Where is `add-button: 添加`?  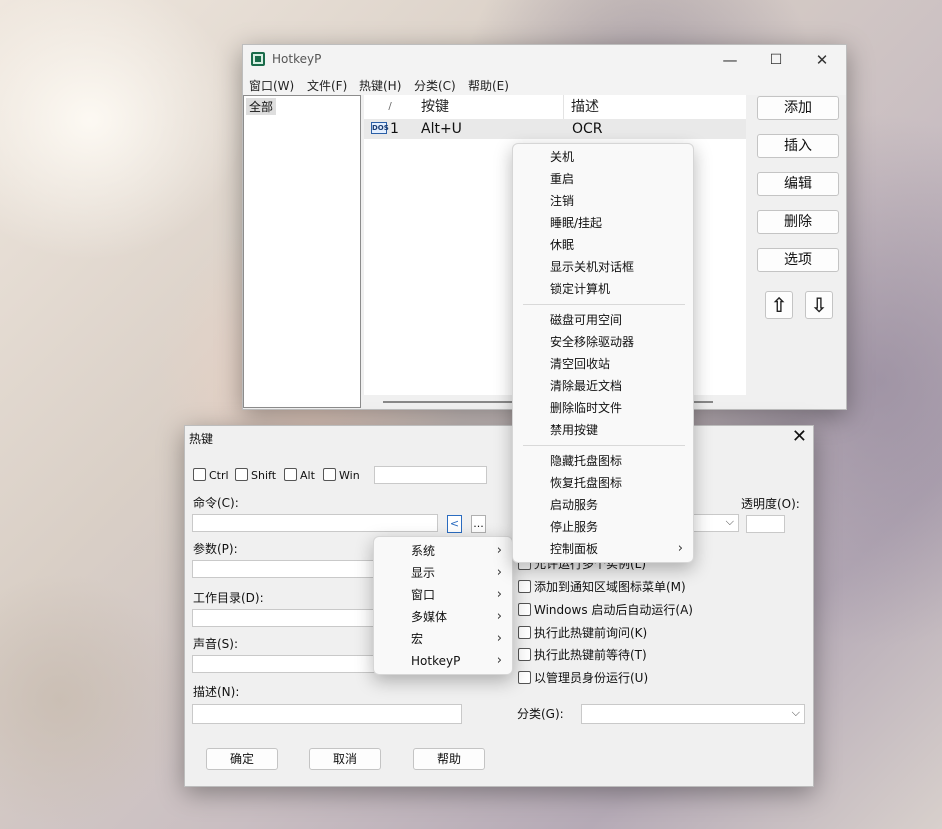
add-button: 添加 is located at coordinates (798, 108).